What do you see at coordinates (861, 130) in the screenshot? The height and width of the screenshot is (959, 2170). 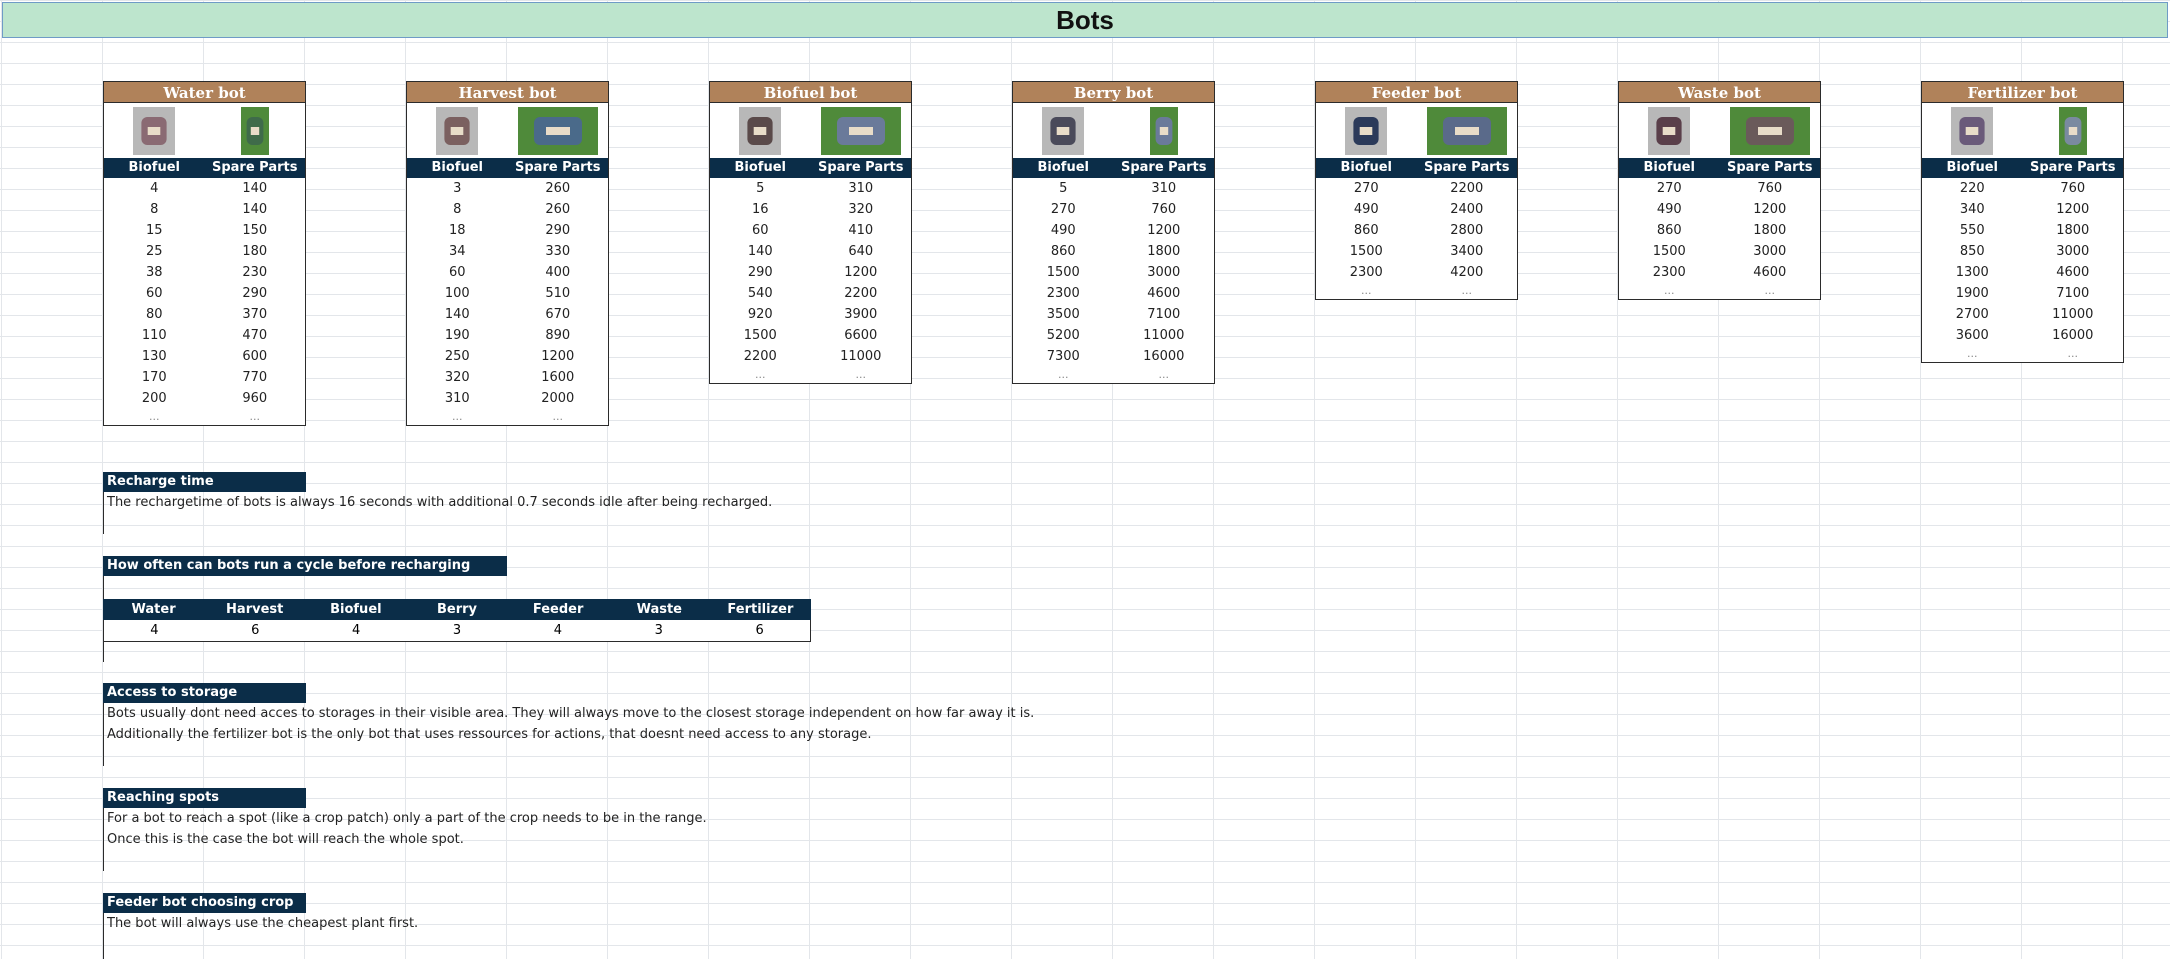 I see `biofuel-bot-spare-parts-sprite` at bounding box center [861, 130].